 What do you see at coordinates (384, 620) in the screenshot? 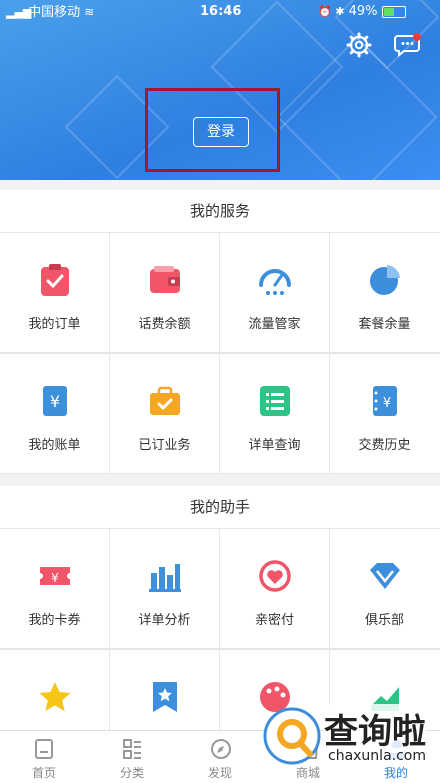
I see `assistant-label: 俱乐部` at bounding box center [384, 620].